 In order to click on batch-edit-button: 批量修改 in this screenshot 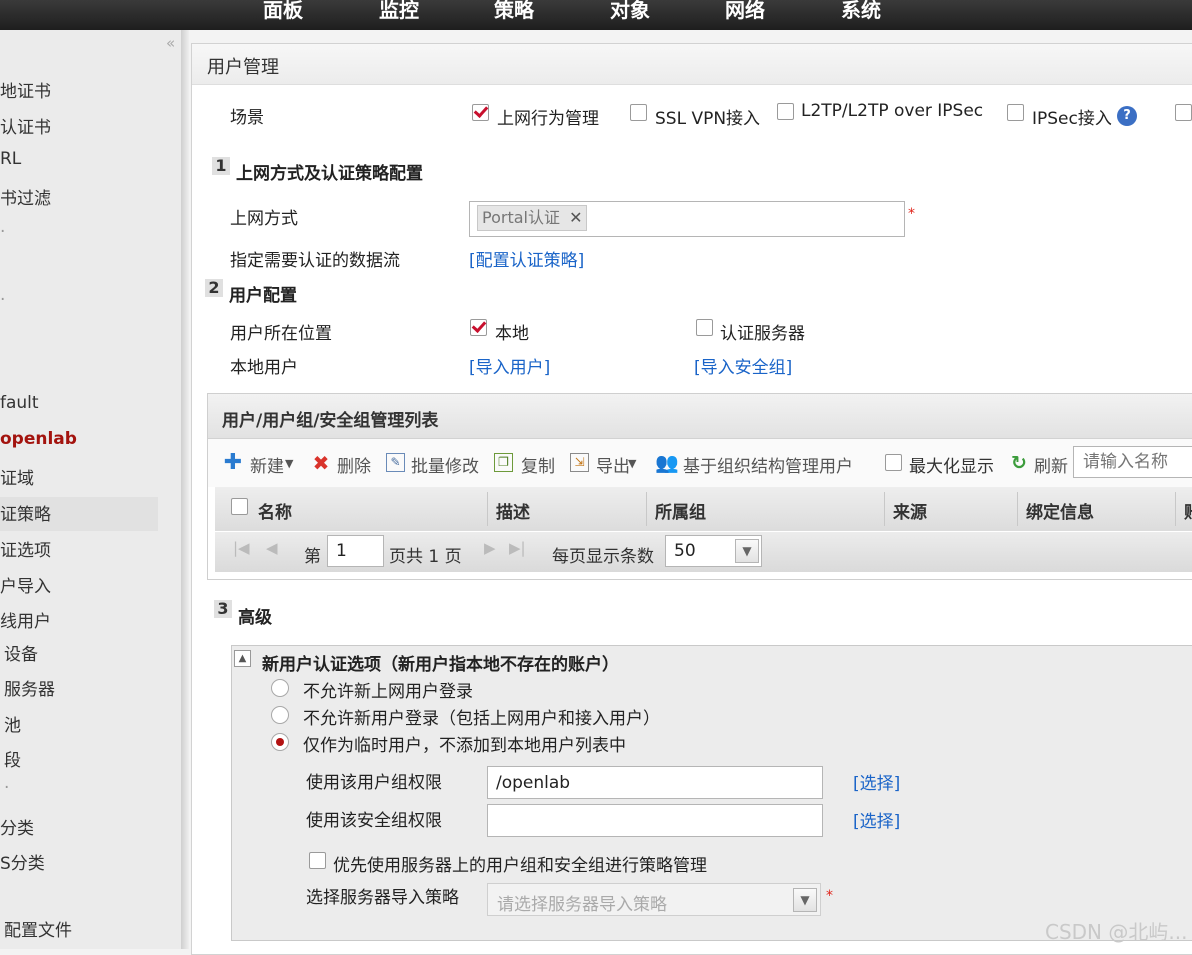, I will do `click(445, 464)`.